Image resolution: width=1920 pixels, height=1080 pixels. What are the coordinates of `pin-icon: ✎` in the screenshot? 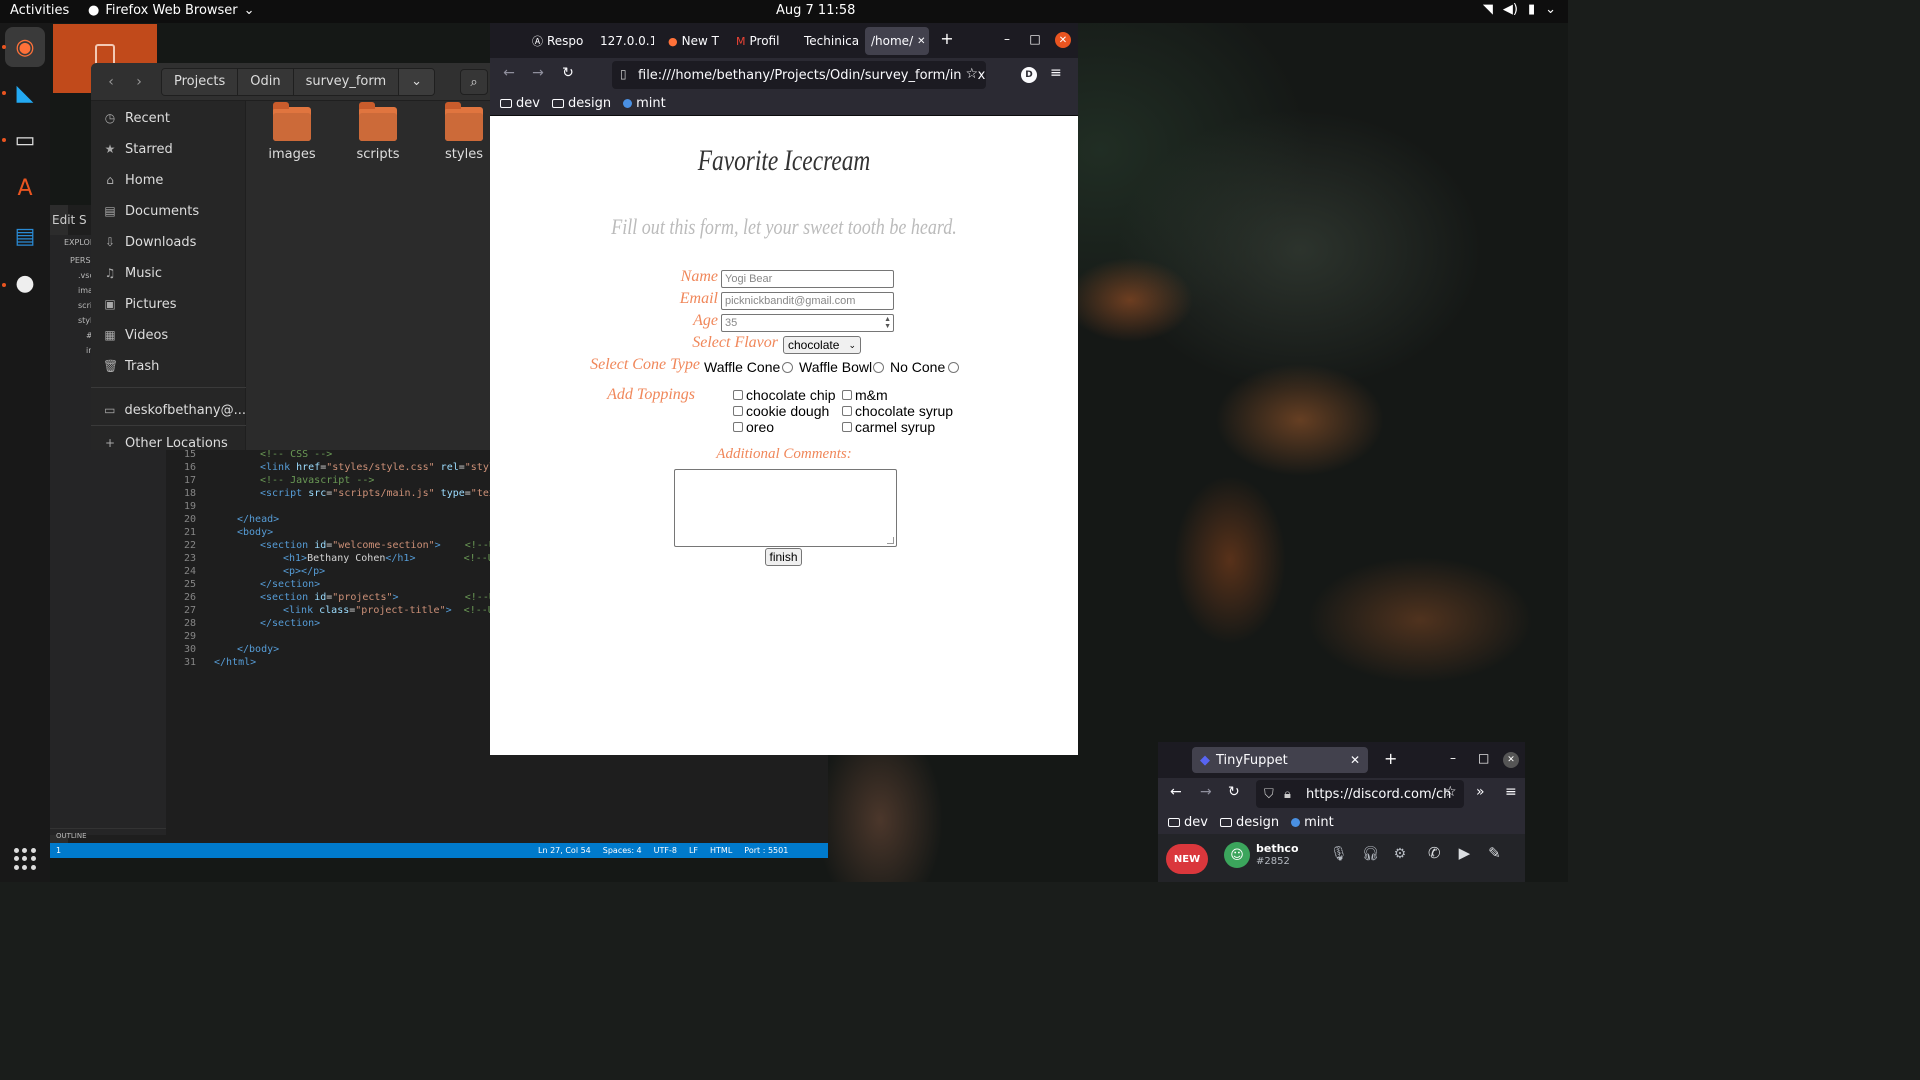 It's located at (1494, 853).